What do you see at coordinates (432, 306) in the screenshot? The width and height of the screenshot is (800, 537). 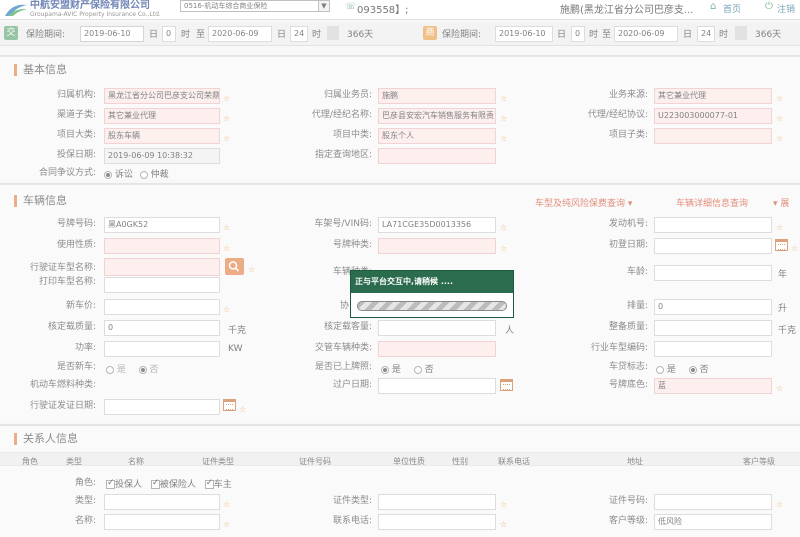 I see `progress-bar` at bounding box center [432, 306].